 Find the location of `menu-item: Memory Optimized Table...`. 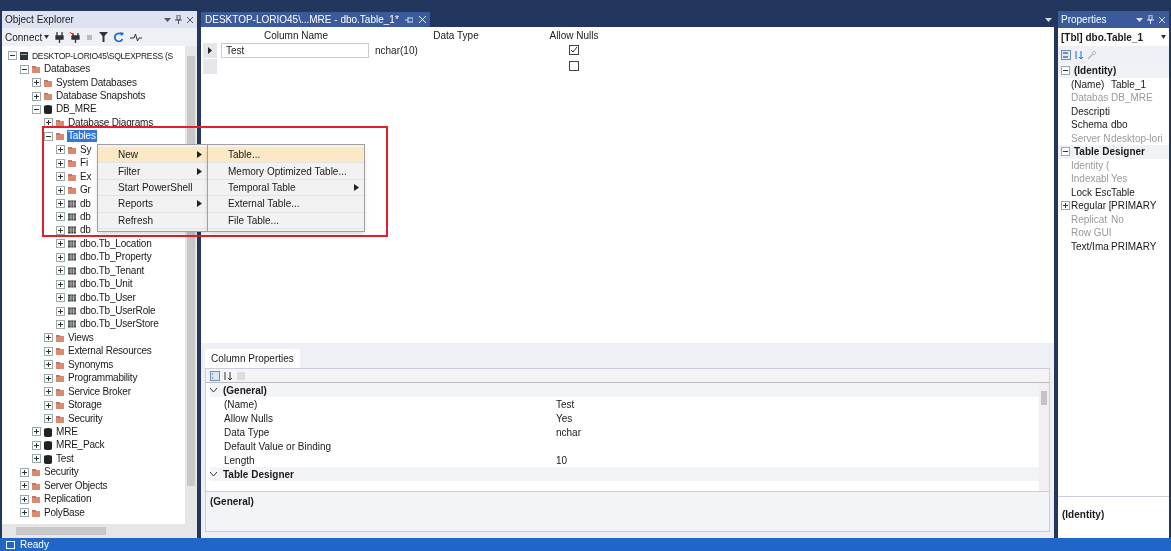

menu-item: Memory Optimized Table... is located at coordinates (286, 171).